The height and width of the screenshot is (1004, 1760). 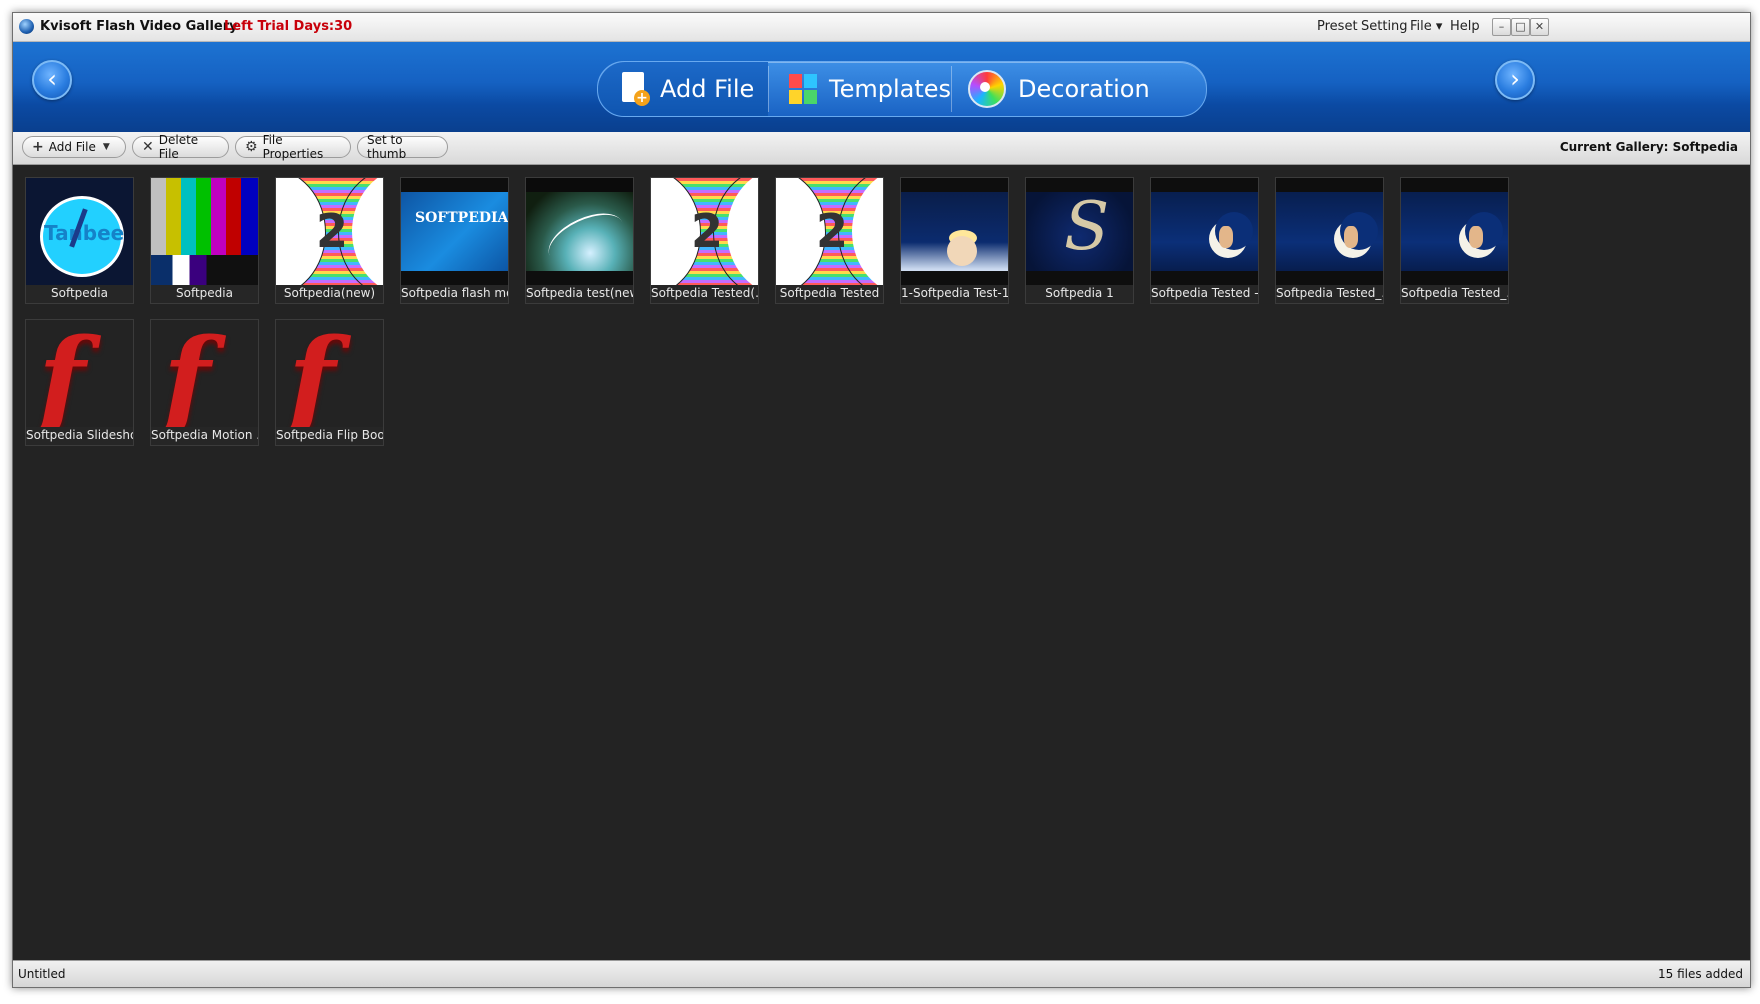 I want to click on menu-setting: Setting, so click(x=1384, y=26).